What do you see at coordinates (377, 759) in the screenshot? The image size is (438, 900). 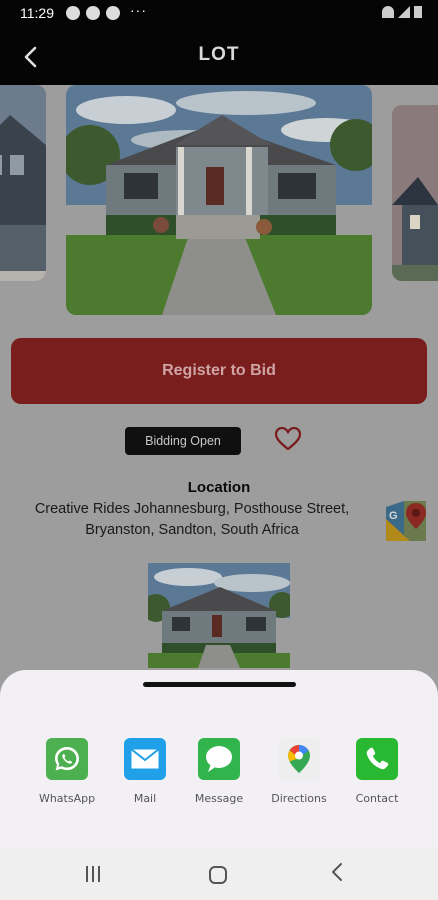 I see `phone-icon` at bounding box center [377, 759].